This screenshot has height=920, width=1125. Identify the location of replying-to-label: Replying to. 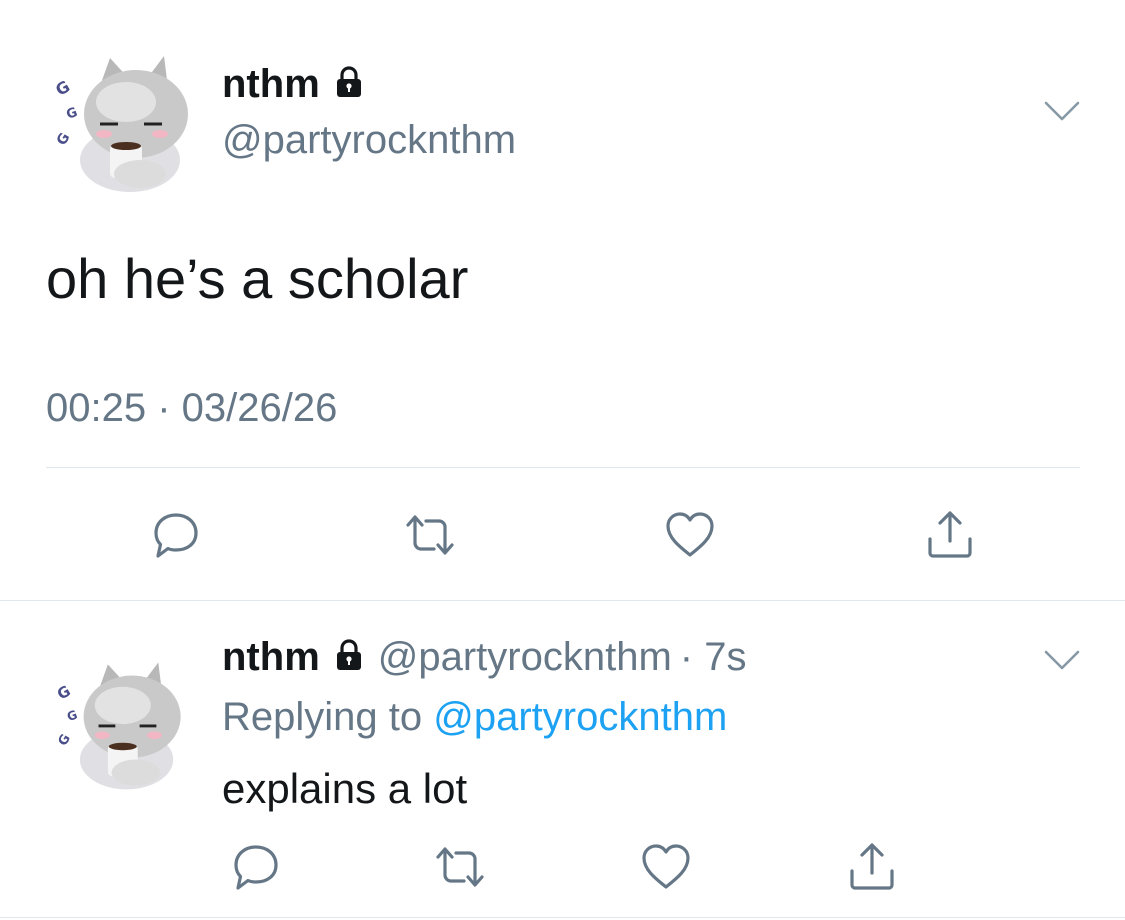
(322, 717).